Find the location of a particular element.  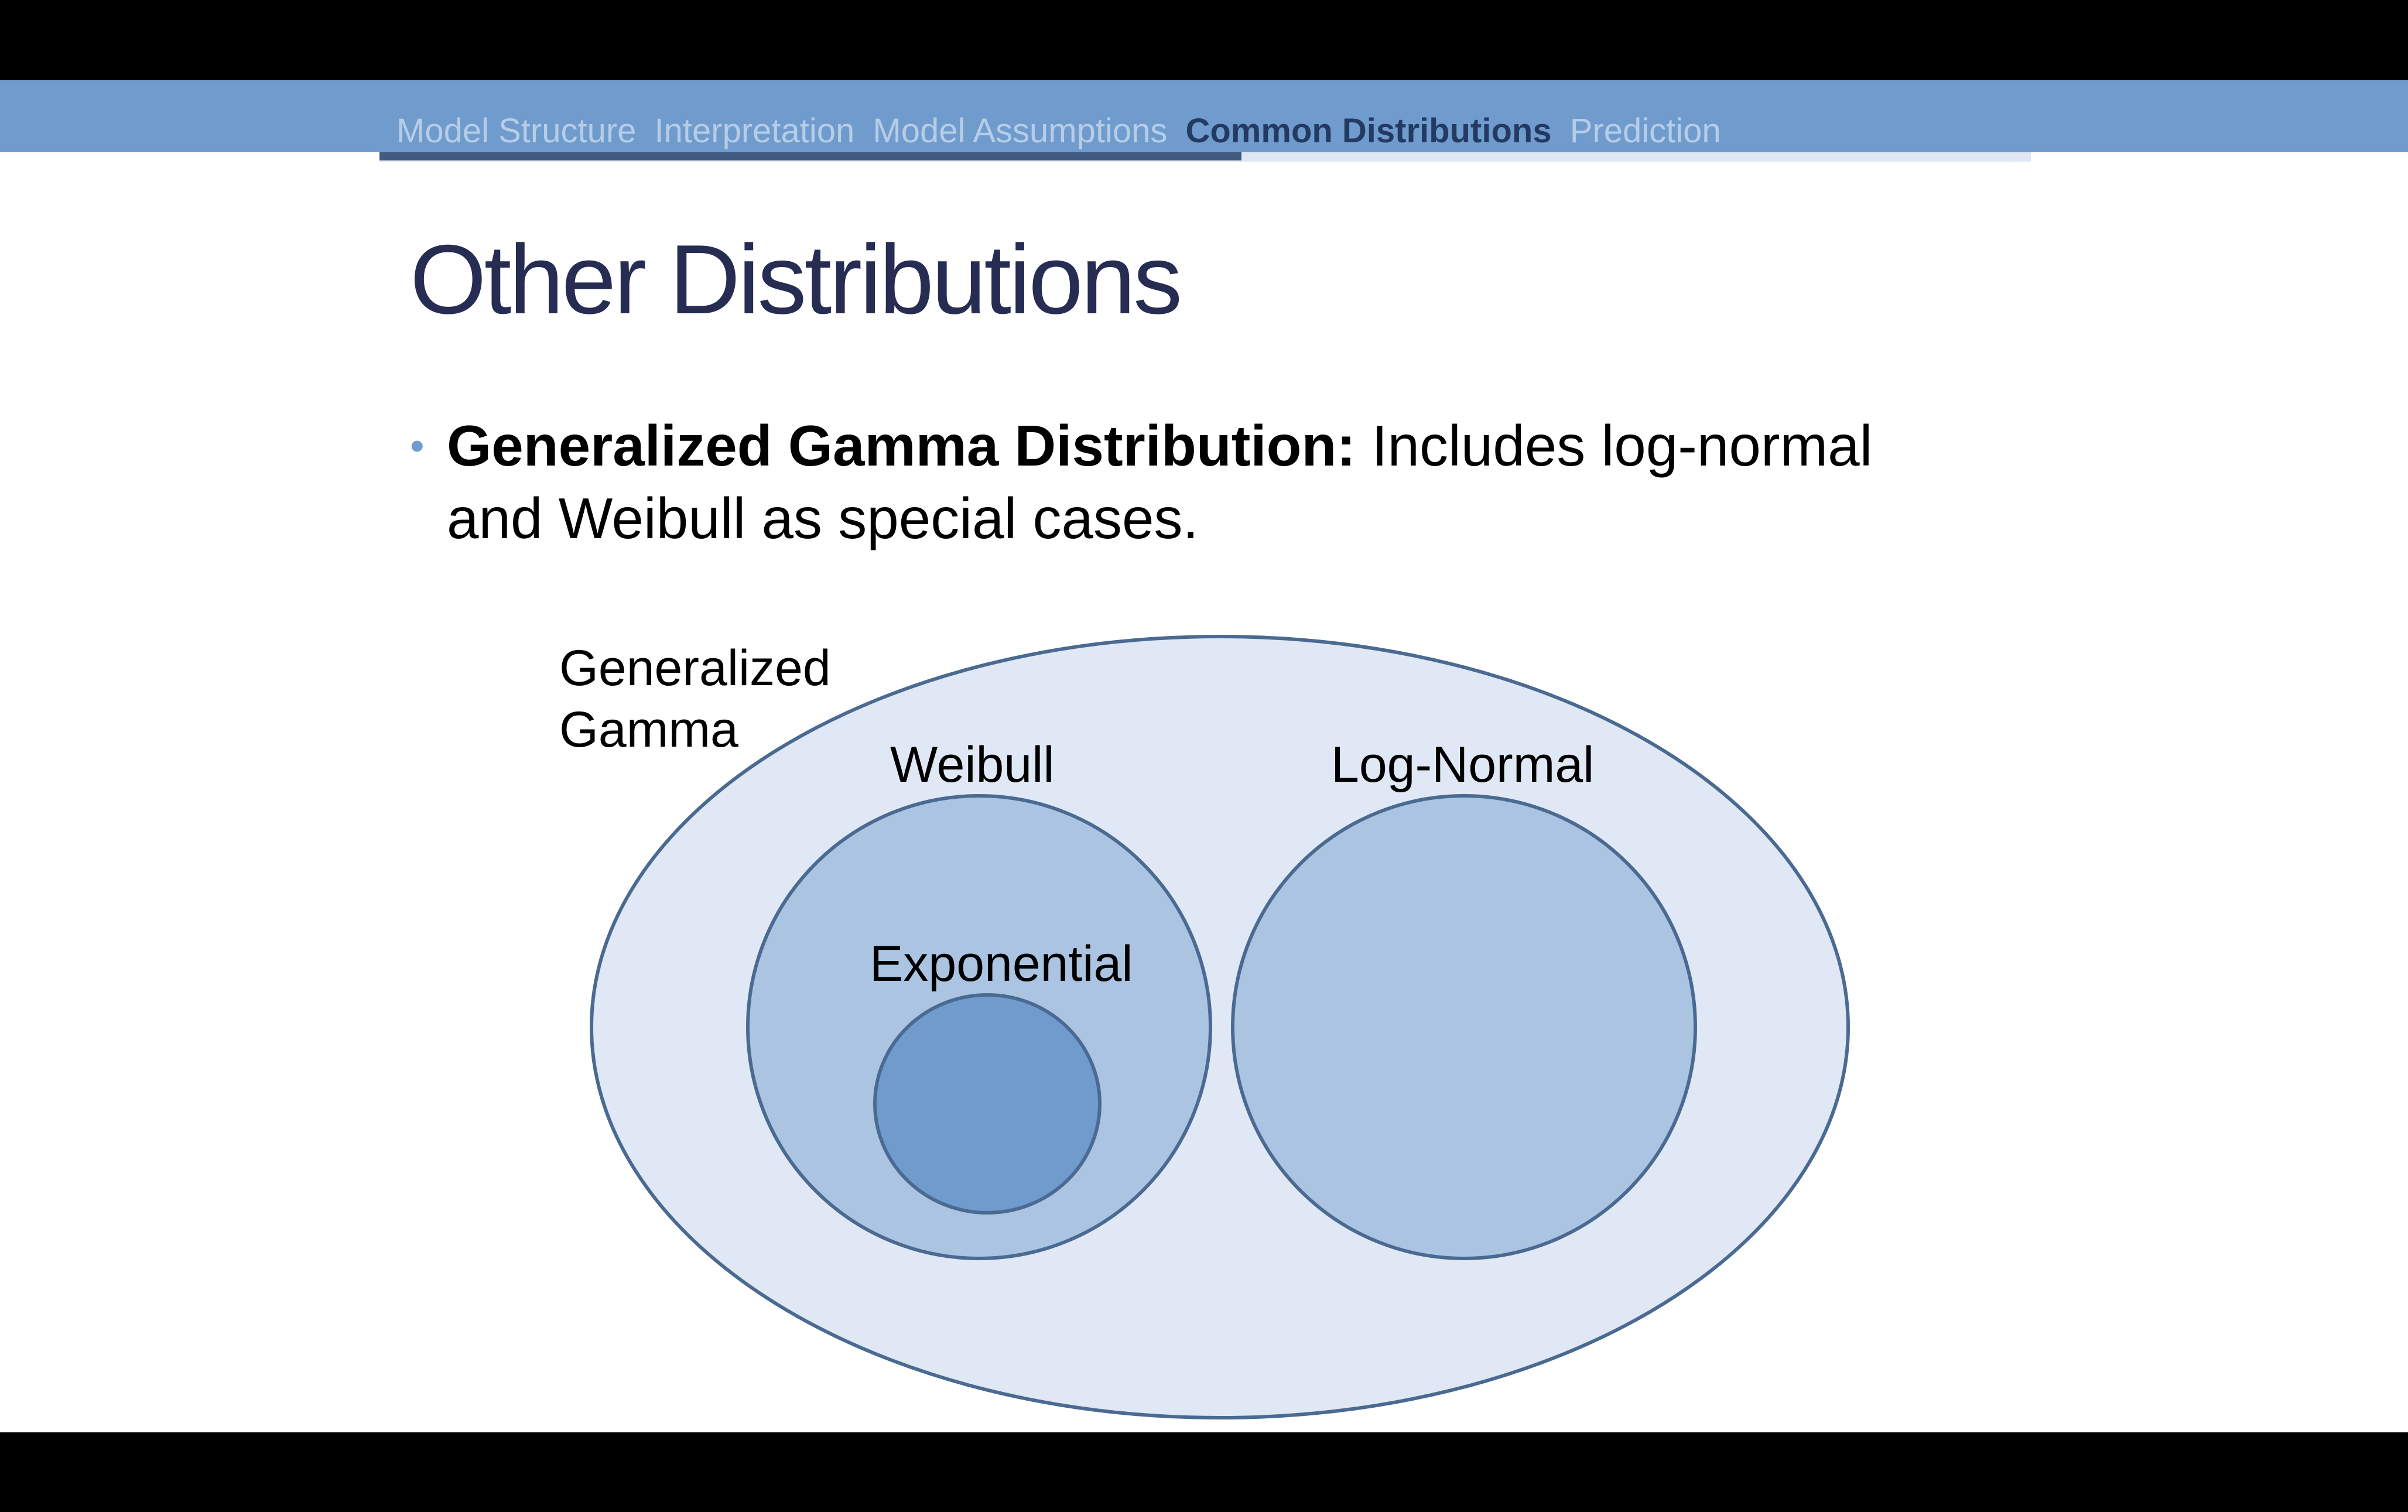

lognormal-region is located at coordinates (1464, 1027).